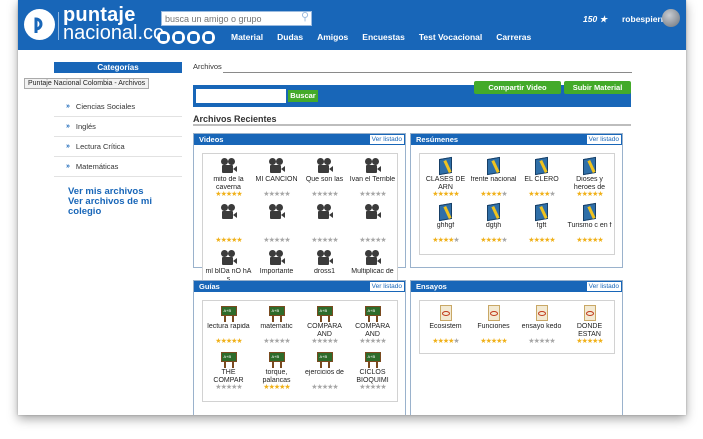  I want to click on list-item: dgtjh ★★★★★, so click(493, 225).